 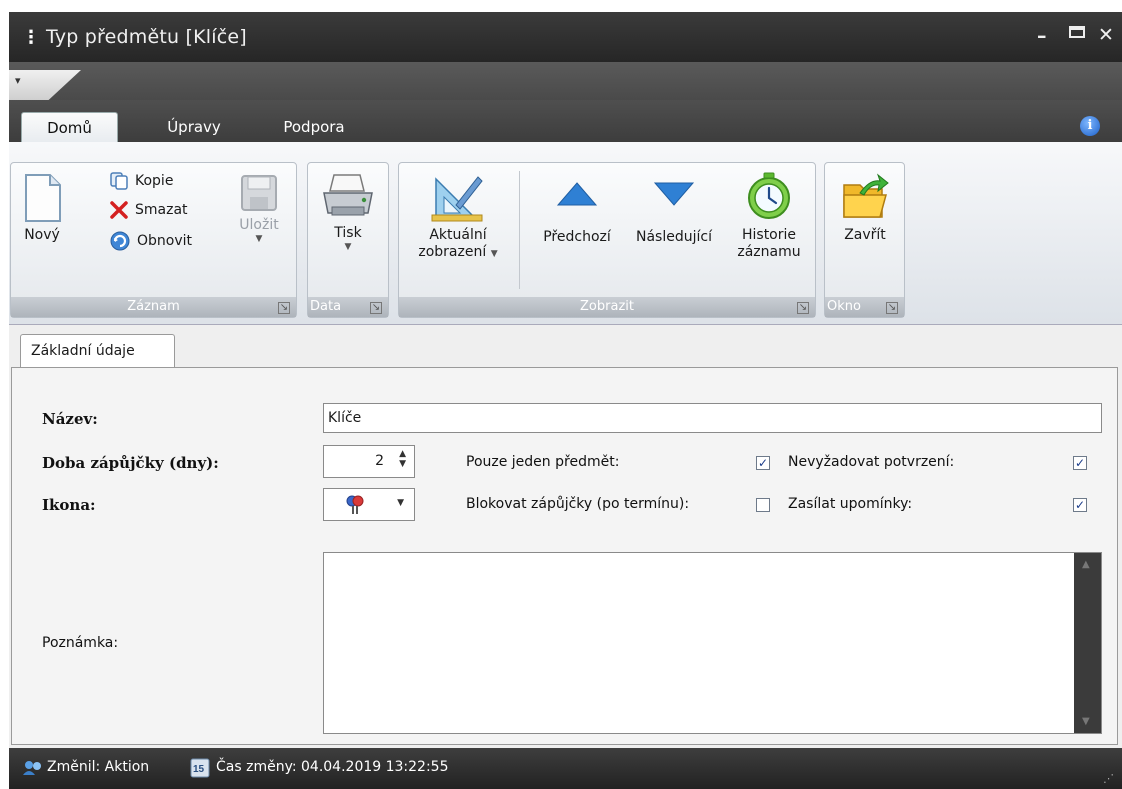 What do you see at coordinates (400, 503) in the screenshot?
I see `icon-dropdown-arrow: ▼` at bounding box center [400, 503].